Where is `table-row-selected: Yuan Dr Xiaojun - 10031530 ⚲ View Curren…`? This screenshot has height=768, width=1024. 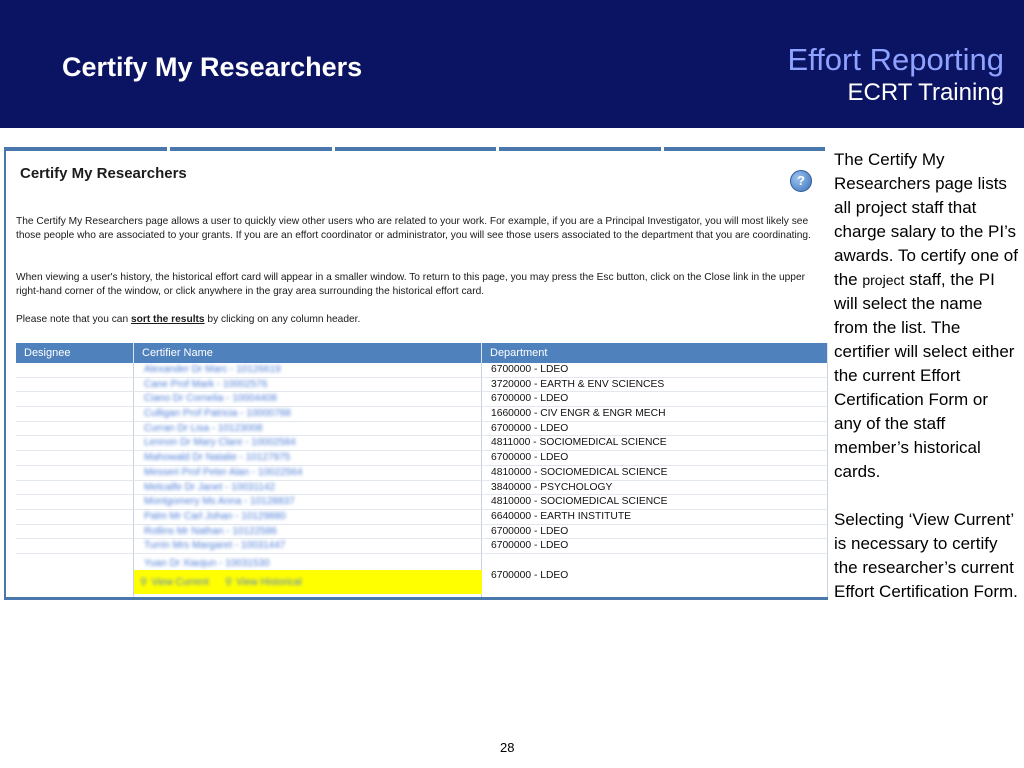
table-row-selected: Yuan Dr Xiaojun - 10031530 ⚲ View Curren… is located at coordinates (422, 575).